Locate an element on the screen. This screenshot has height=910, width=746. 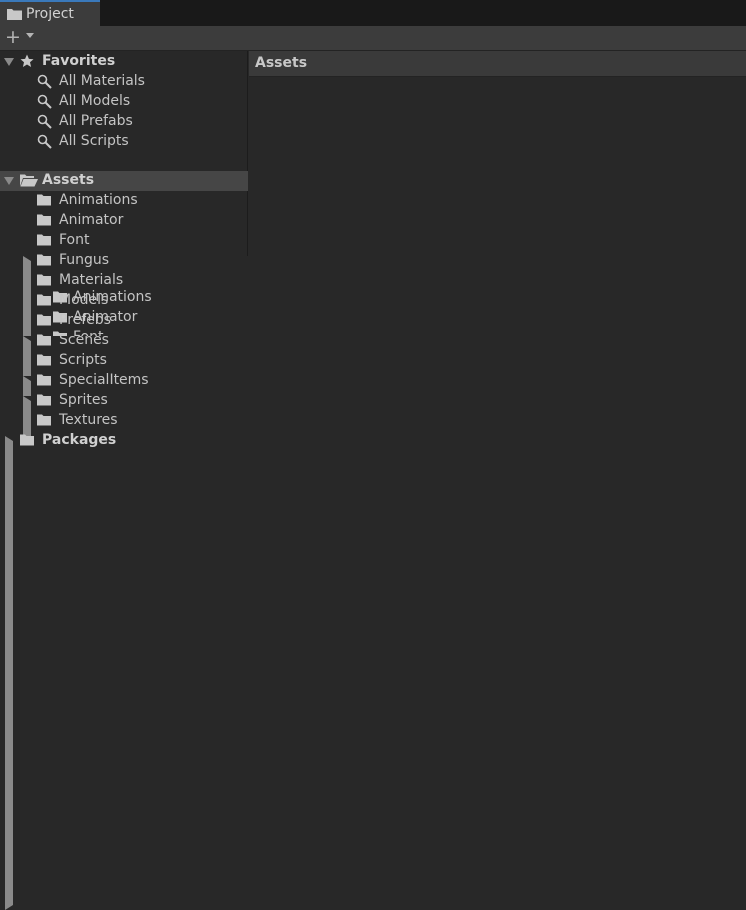
tree-item: Font is located at coordinates (124, 241).